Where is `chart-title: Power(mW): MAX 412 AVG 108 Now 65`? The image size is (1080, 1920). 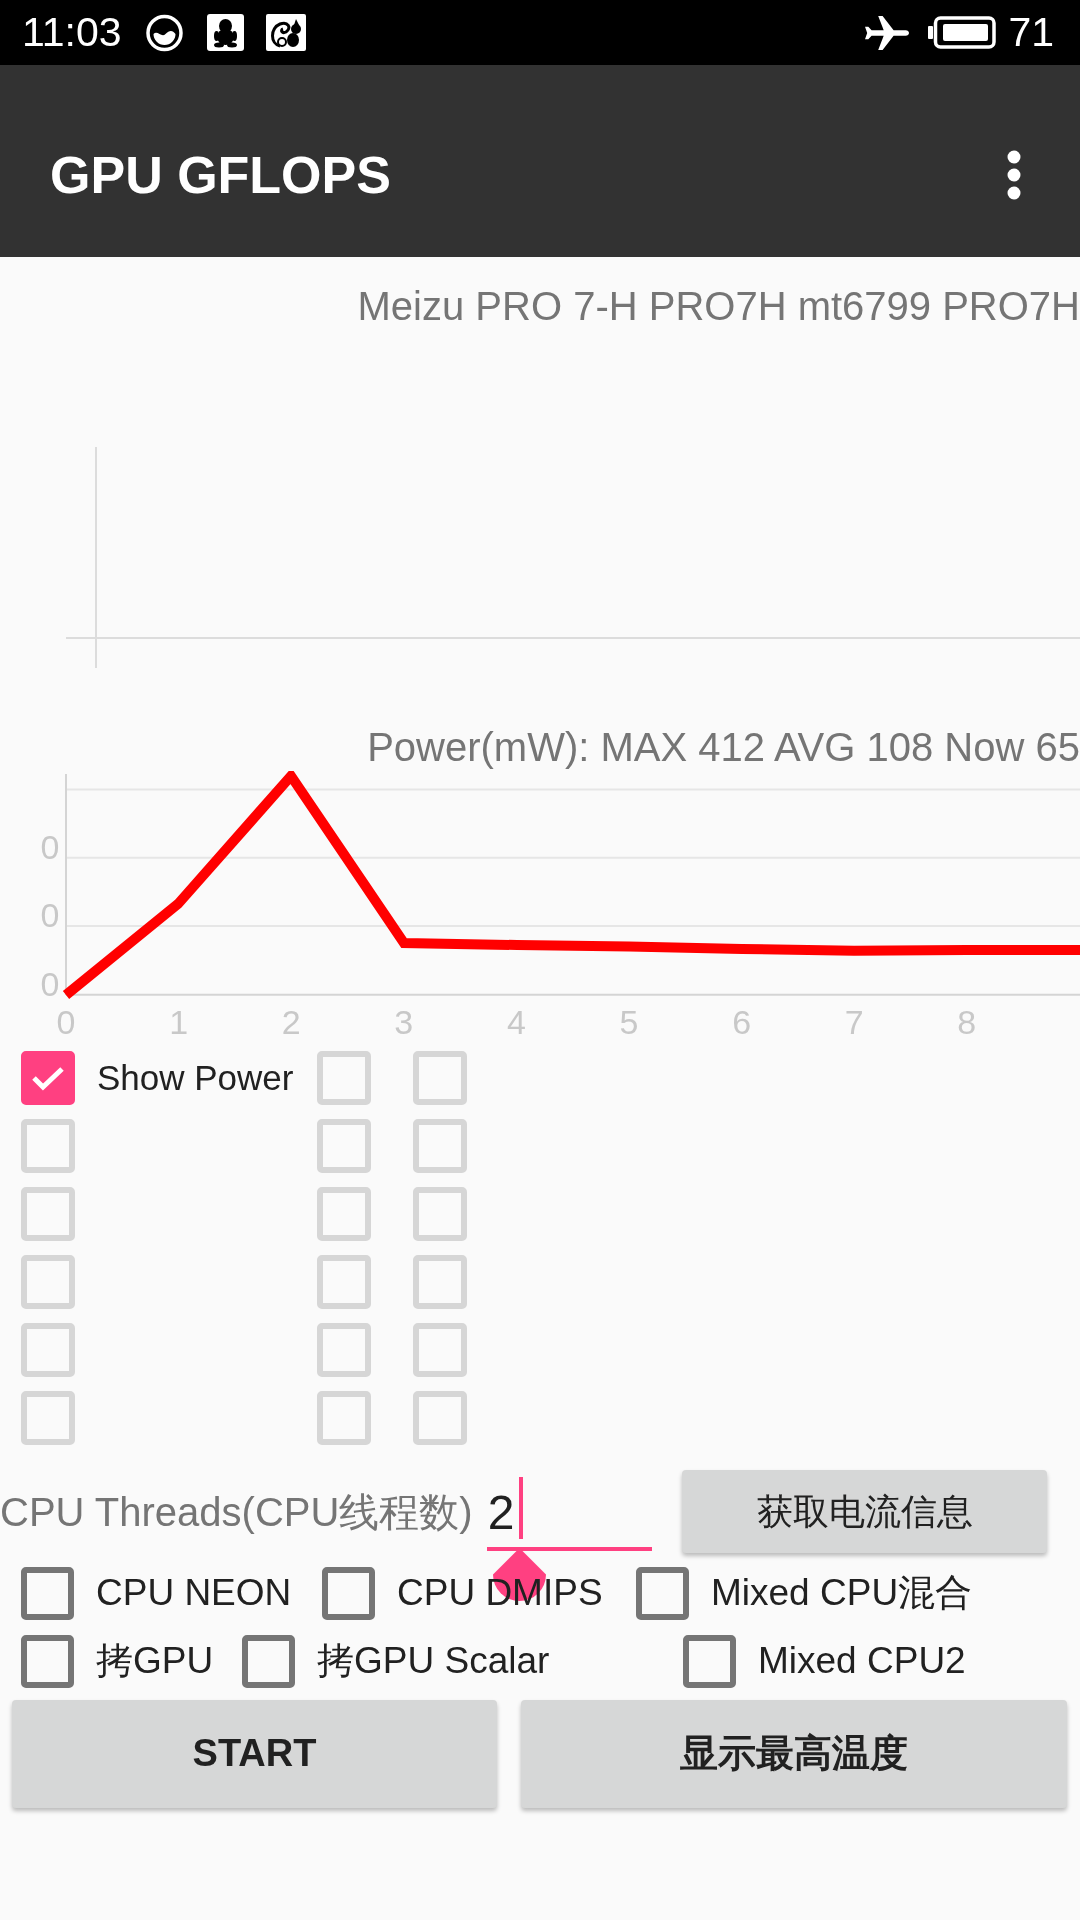 chart-title: Power(mW): MAX 412 AVG 108 Now 65 is located at coordinates (723, 747).